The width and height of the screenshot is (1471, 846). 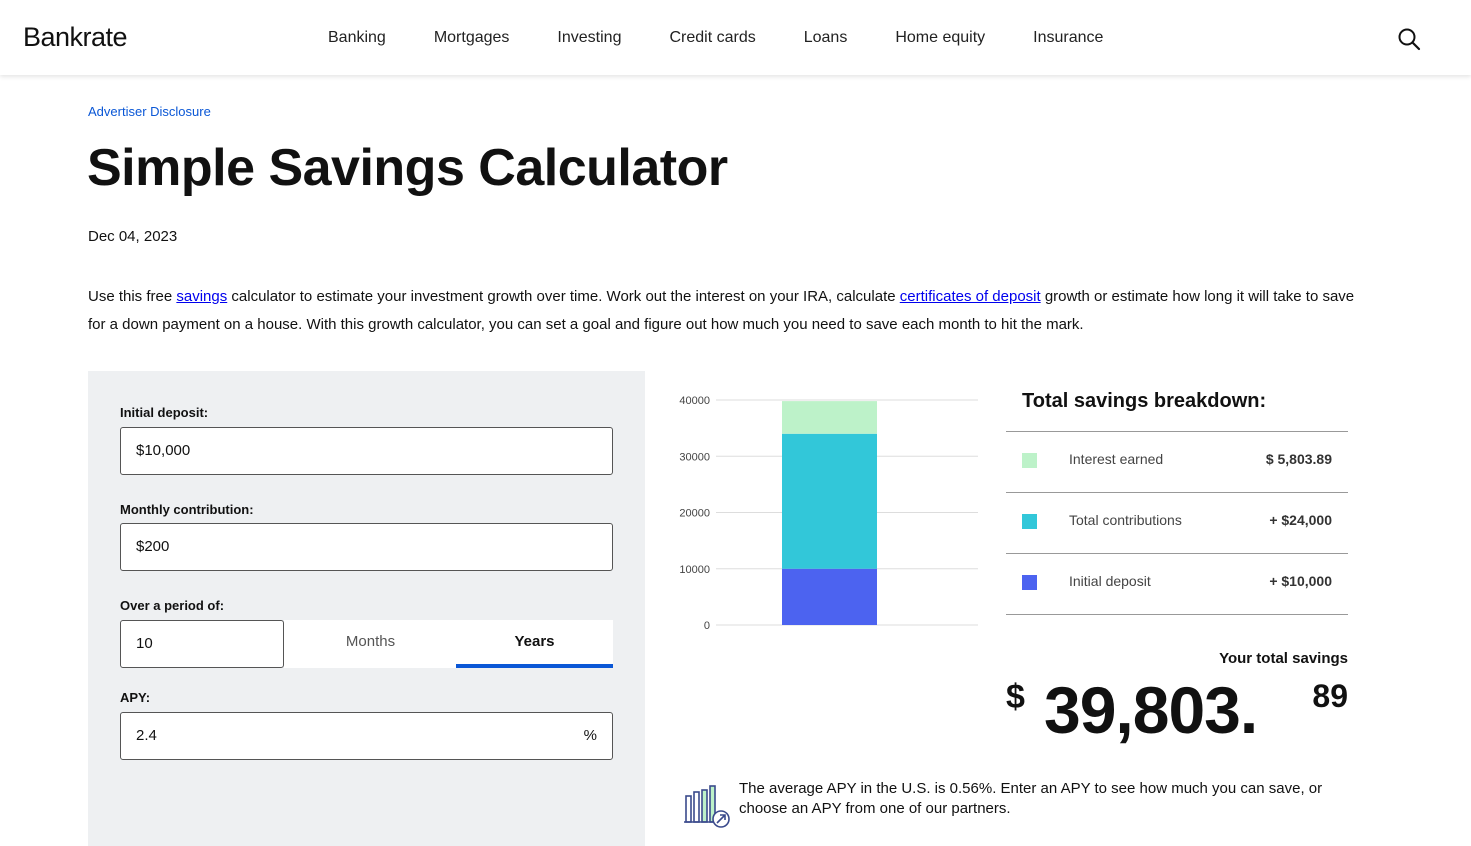 What do you see at coordinates (1029, 521) in the screenshot?
I see `contributions-swatch` at bounding box center [1029, 521].